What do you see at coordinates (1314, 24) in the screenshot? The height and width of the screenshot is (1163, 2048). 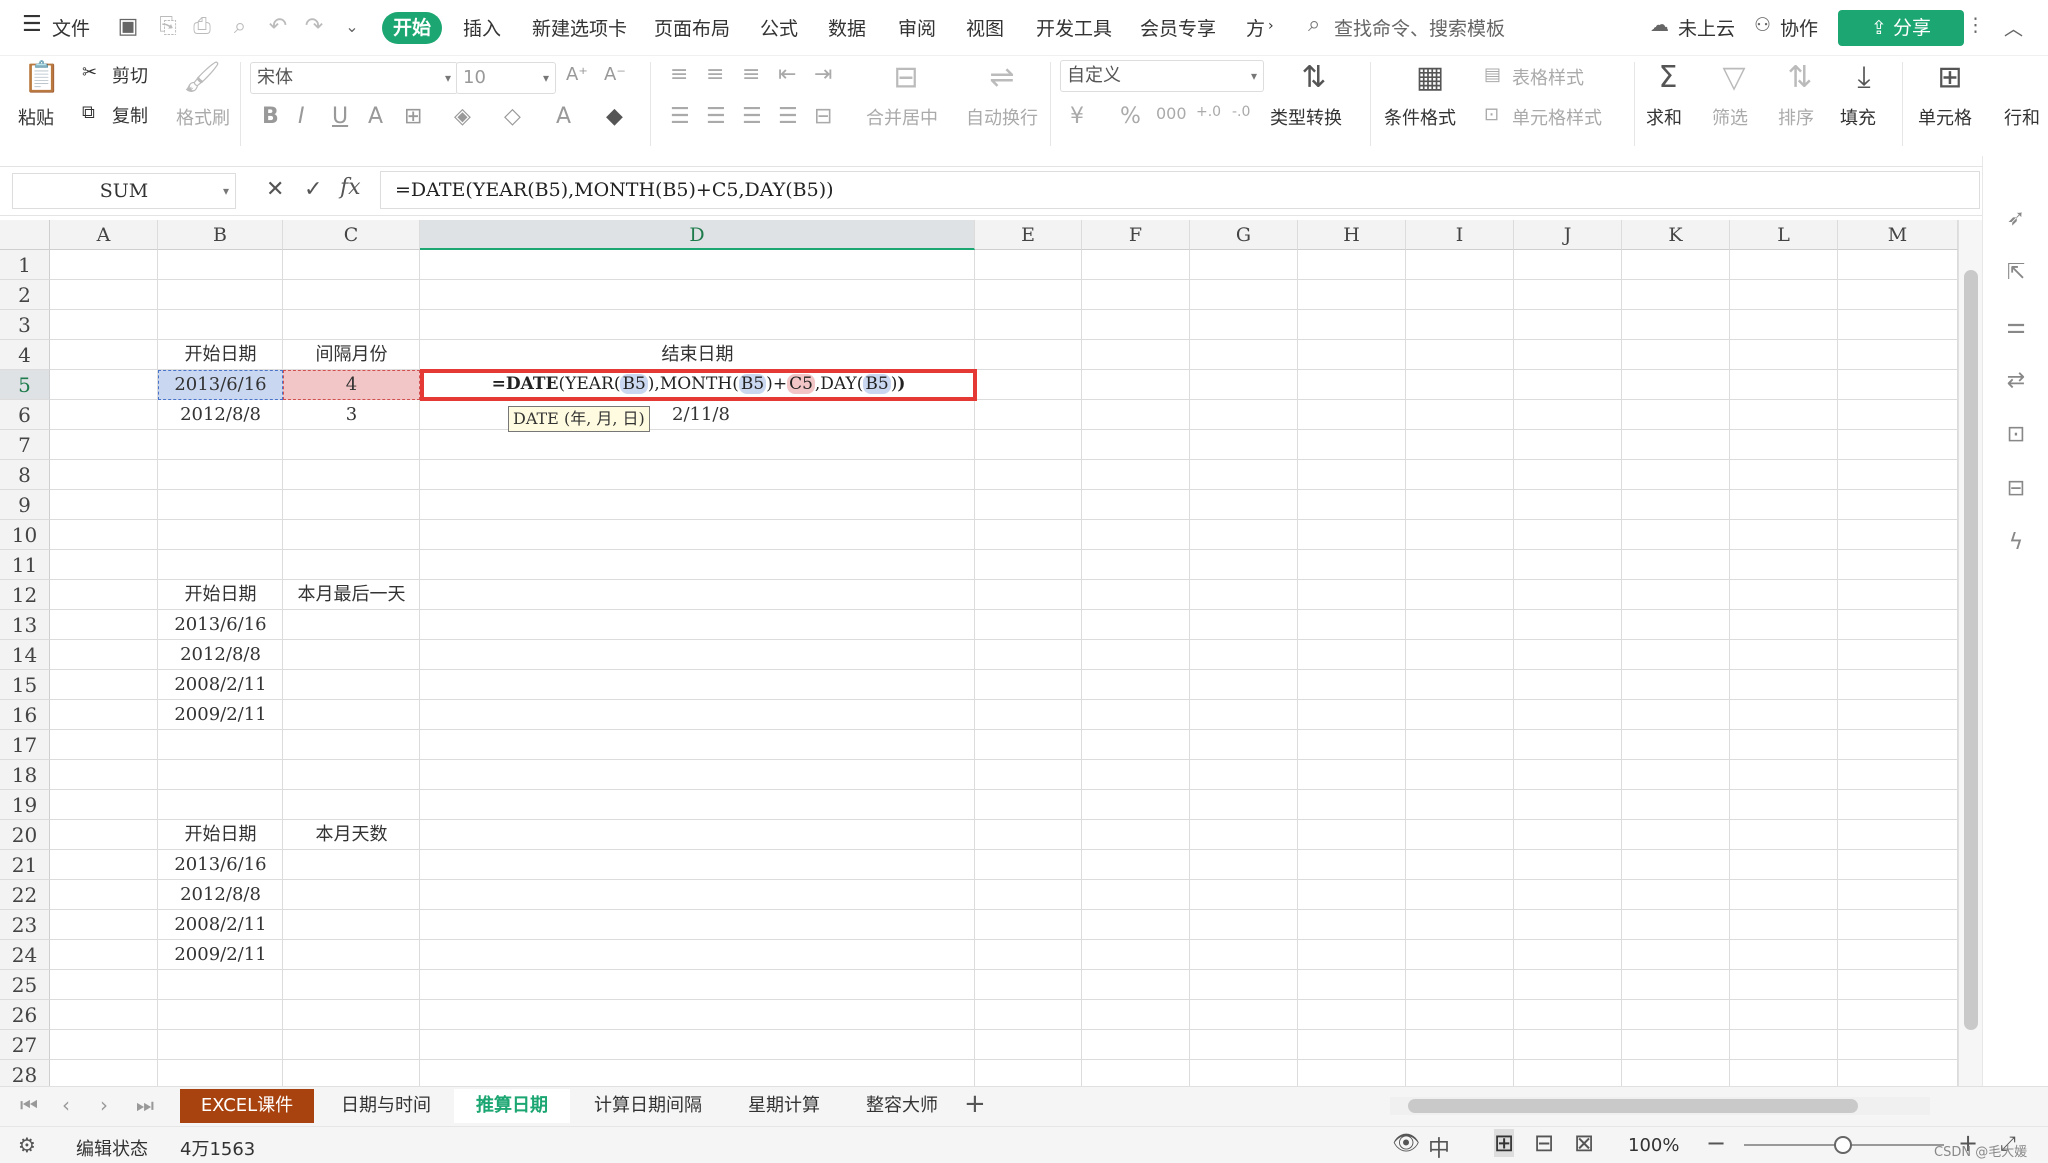 I see `search-icon: ⌕` at bounding box center [1314, 24].